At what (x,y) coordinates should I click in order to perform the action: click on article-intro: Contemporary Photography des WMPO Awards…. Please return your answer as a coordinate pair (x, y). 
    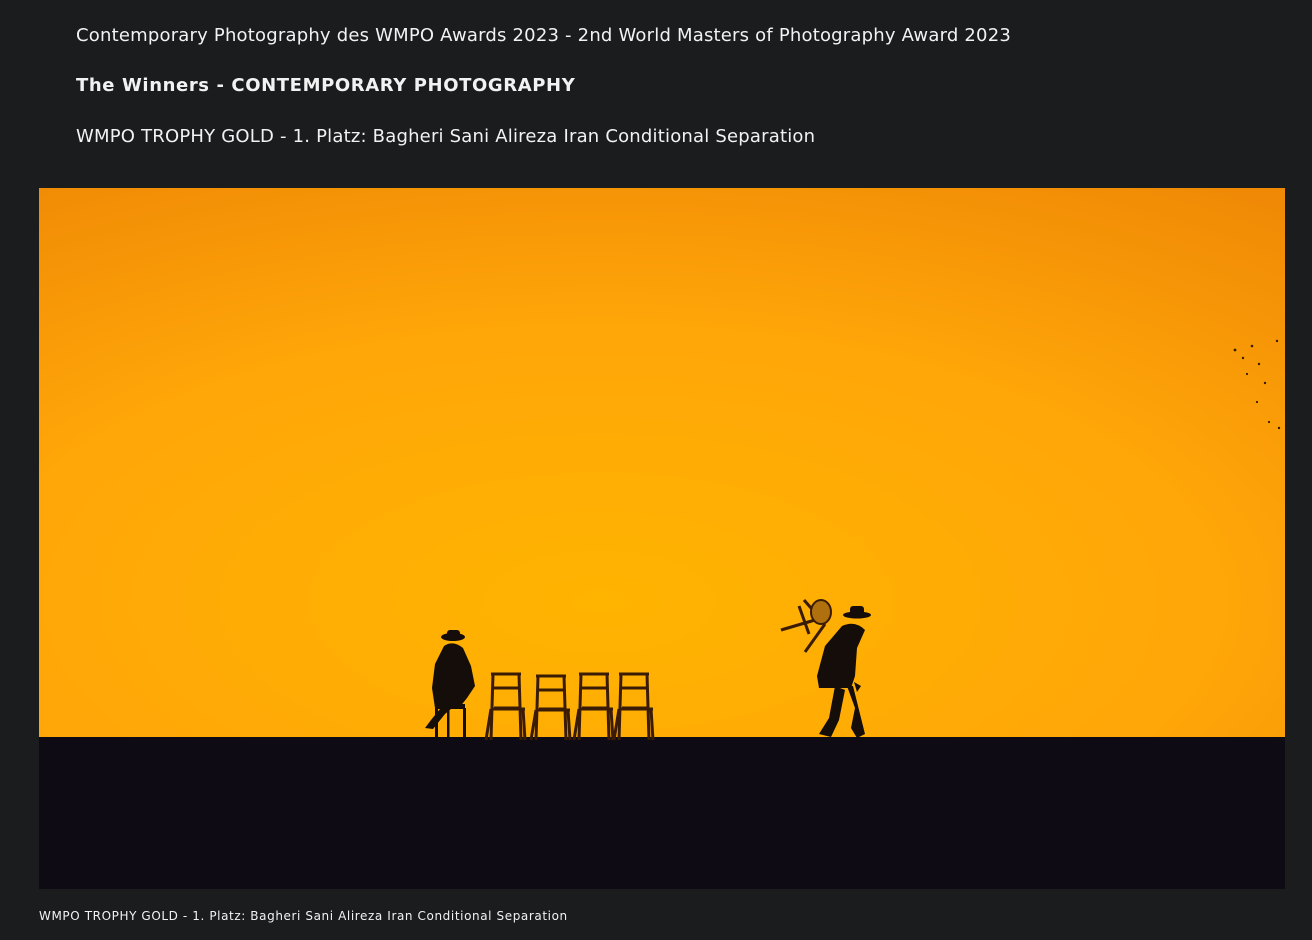
    Looking at the image, I should click on (666, 86).